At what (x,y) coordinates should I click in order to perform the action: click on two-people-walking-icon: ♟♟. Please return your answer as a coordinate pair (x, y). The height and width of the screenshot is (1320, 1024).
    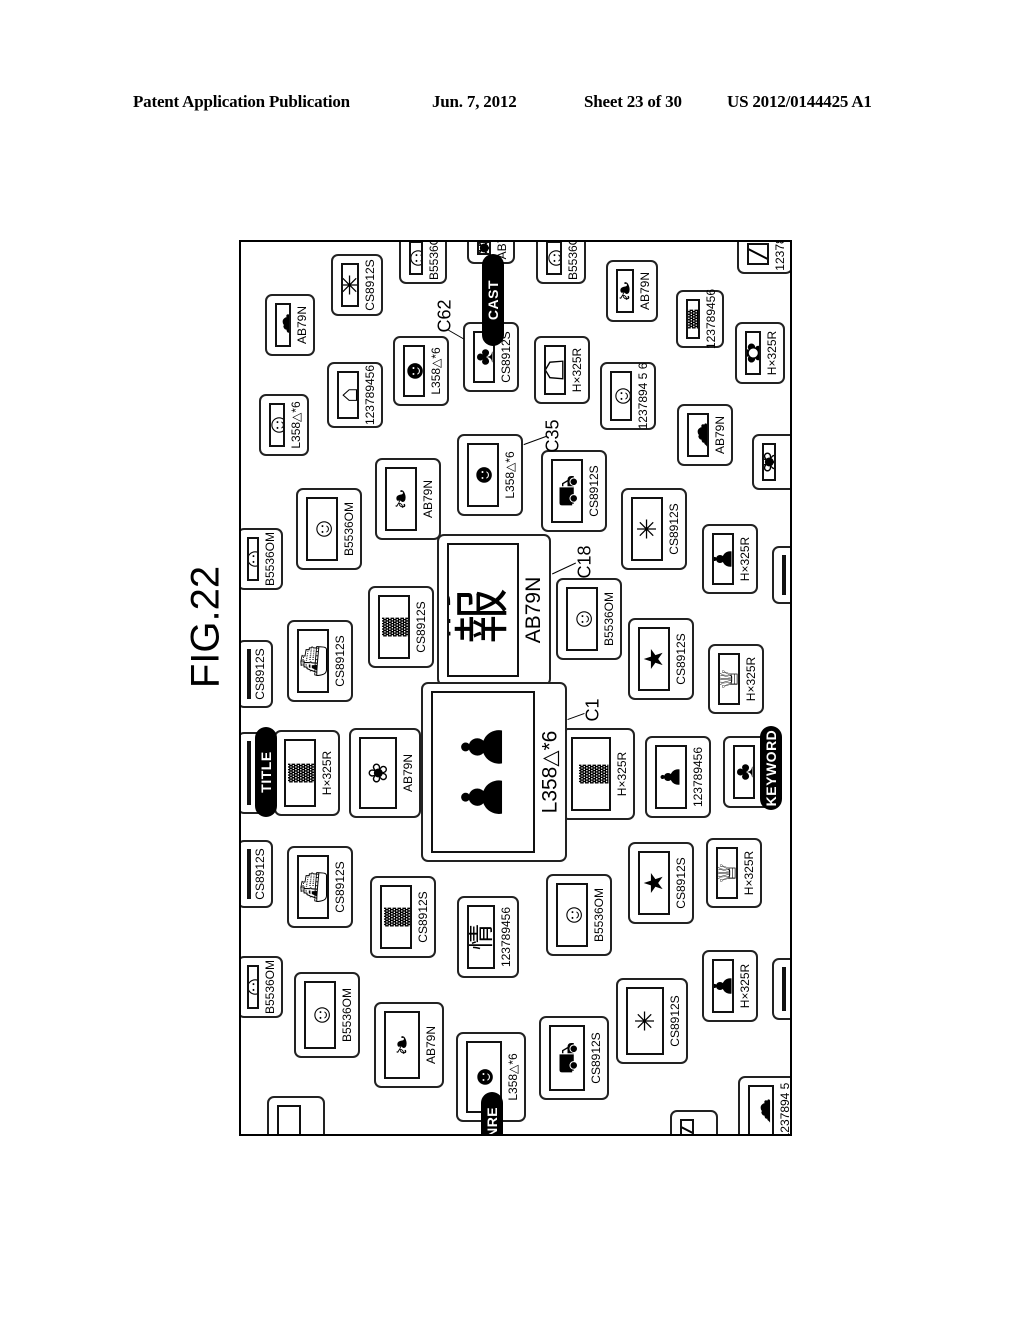
    Looking at the image, I should click on (483, 772).